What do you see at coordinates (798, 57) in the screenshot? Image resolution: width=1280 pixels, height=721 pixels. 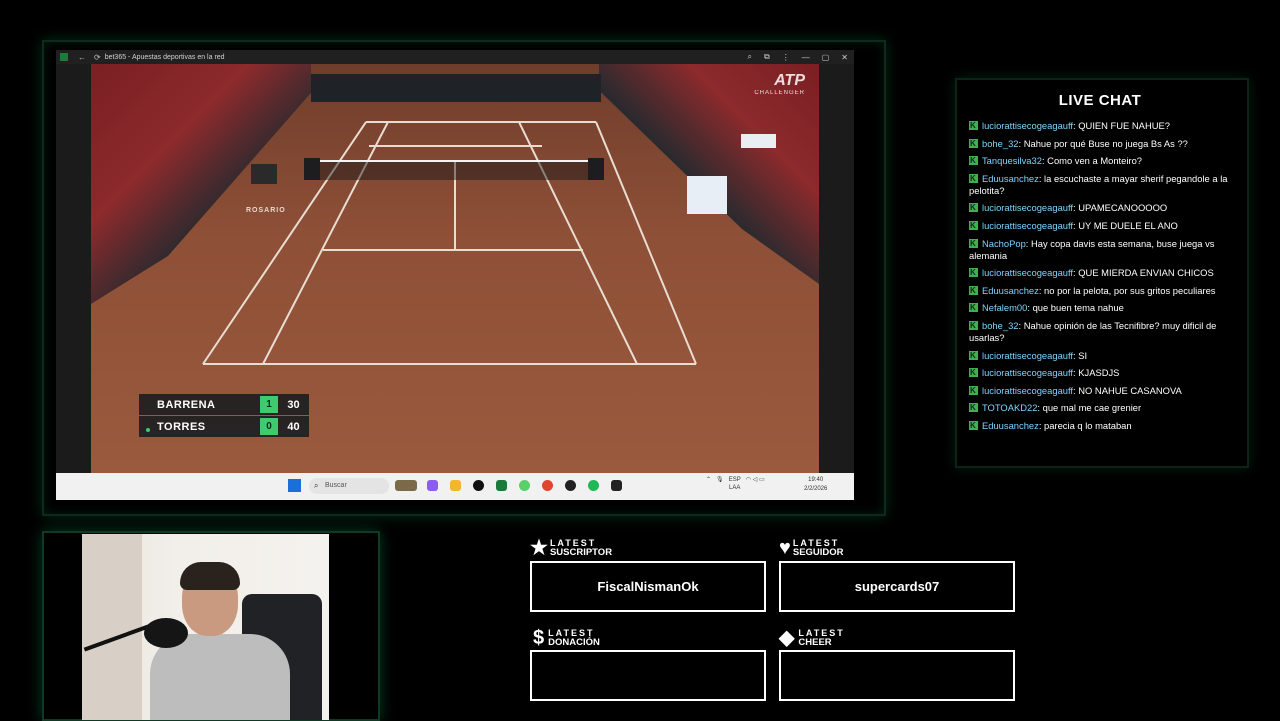 I see `window-controls: ⌕ ⧉ ⋮ — ▢ ✕` at bounding box center [798, 57].